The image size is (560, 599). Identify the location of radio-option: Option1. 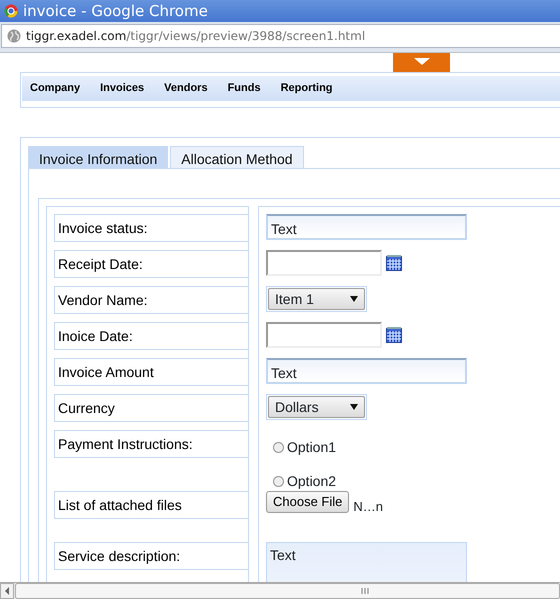
(413, 447).